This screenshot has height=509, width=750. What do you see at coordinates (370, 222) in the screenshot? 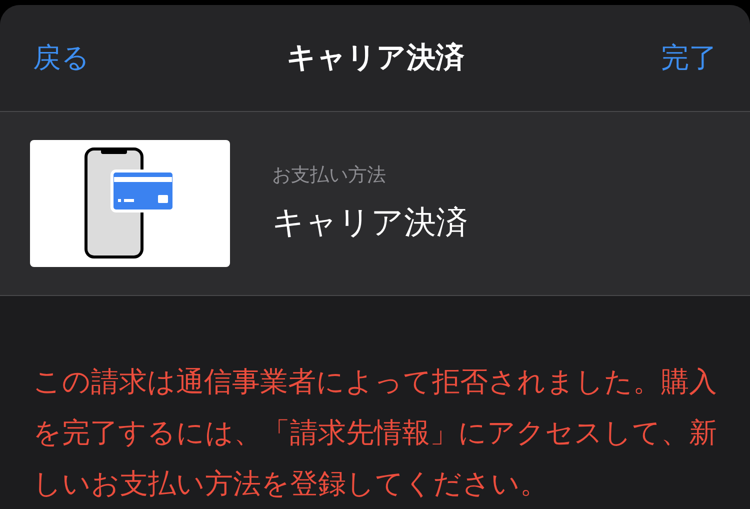
I see `payment-method-value: キャリア決済` at bounding box center [370, 222].